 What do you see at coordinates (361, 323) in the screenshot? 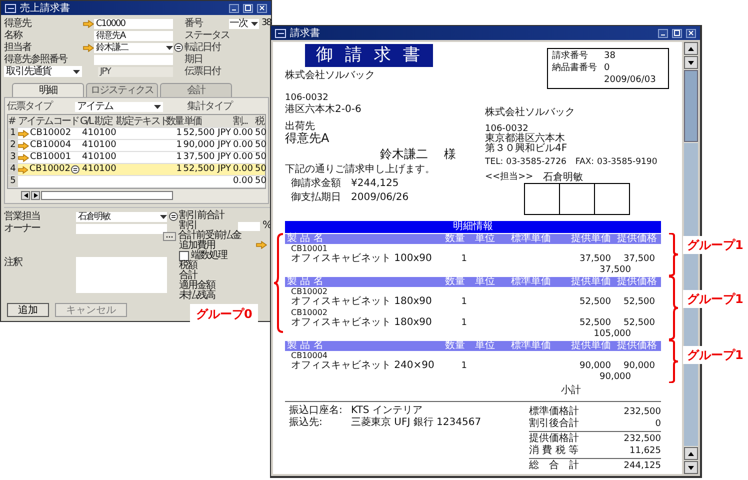
I see `item-name: オフィスキャビネット 180x90` at bounding box center [361, 323].